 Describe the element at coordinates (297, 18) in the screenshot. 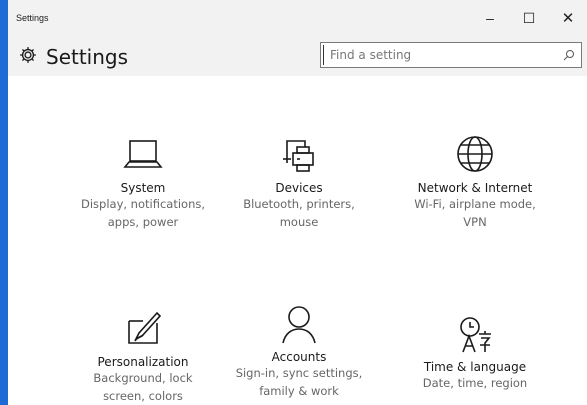

I see `title-bar: Settings – ☐ ✕` at that location.